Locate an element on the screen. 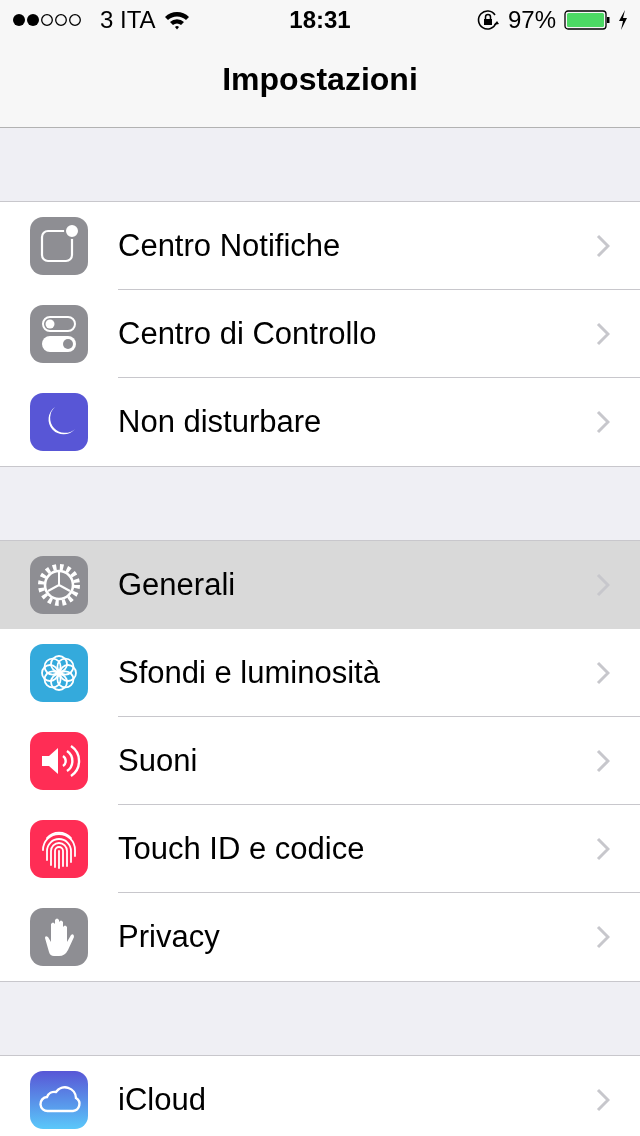 The width and height of the screenshot is (640, 1136). cloud-icon is located at coordinates (59, 1100).